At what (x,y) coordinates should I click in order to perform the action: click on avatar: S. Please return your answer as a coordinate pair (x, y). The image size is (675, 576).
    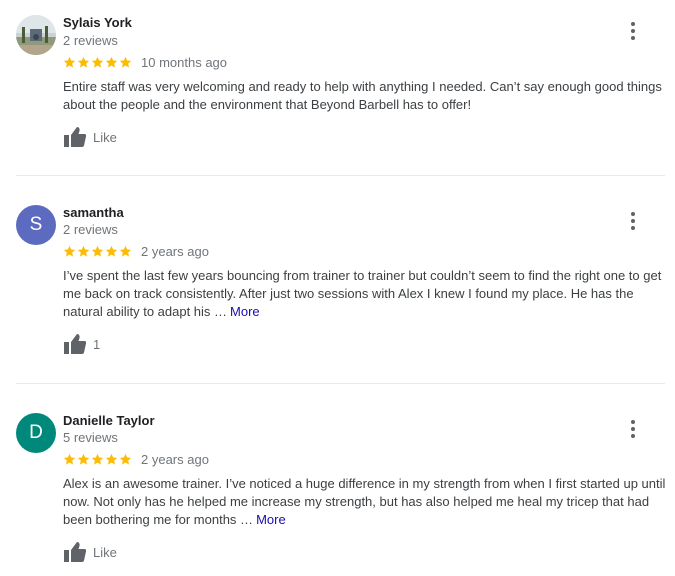
    Looking at the image, I should click on (36, 225).